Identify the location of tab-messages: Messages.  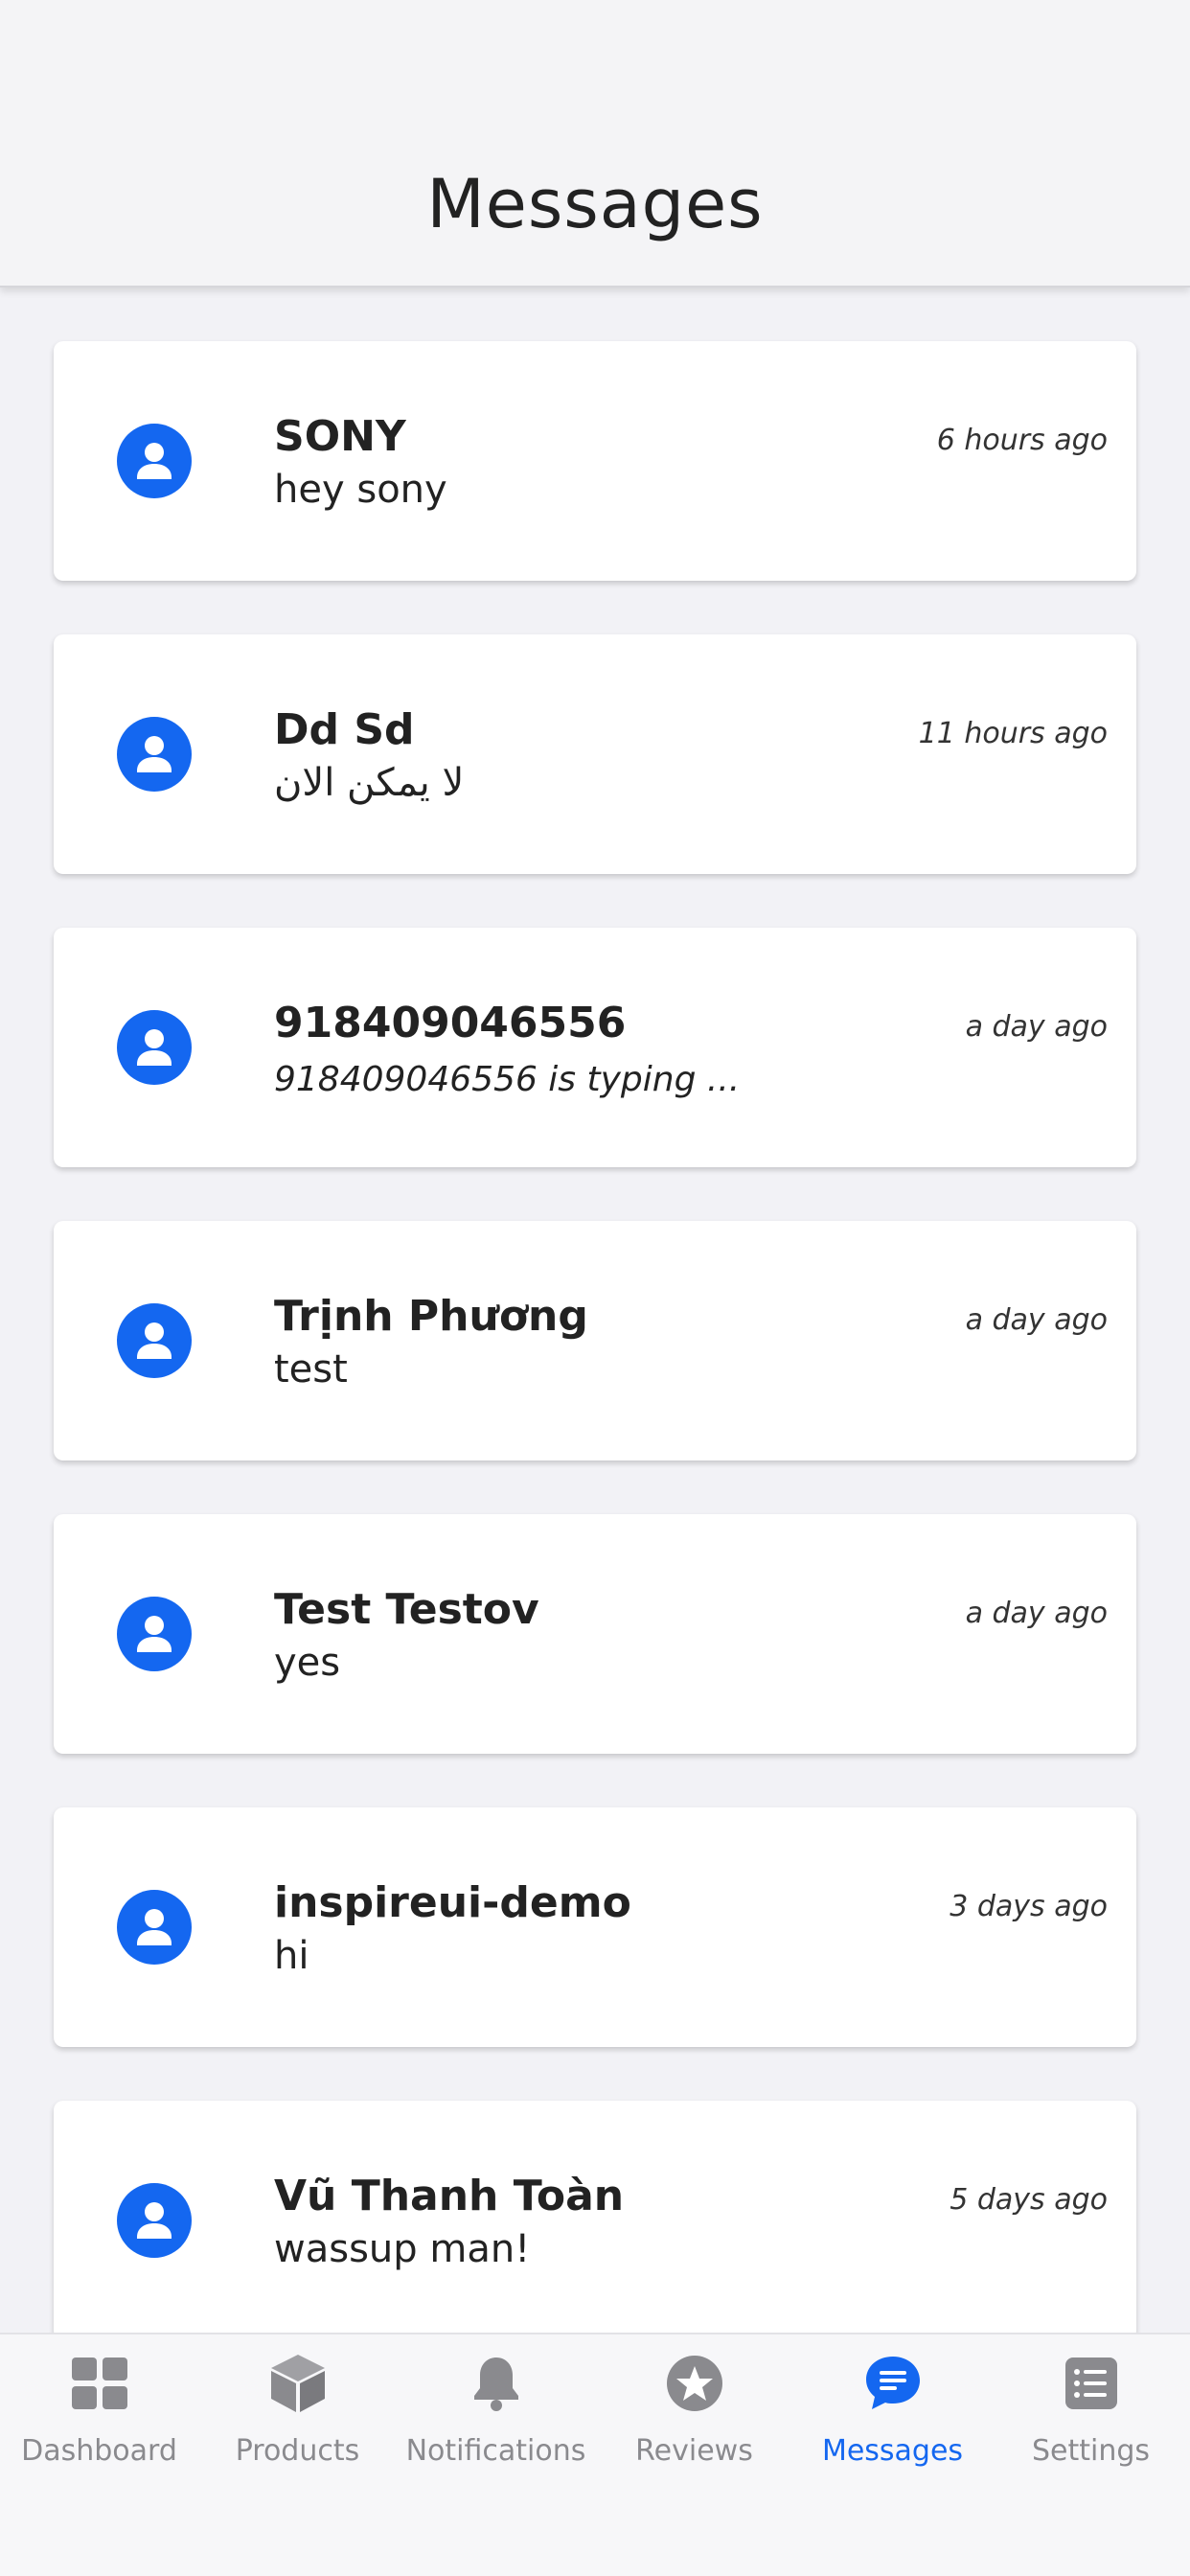
(893, 2430).